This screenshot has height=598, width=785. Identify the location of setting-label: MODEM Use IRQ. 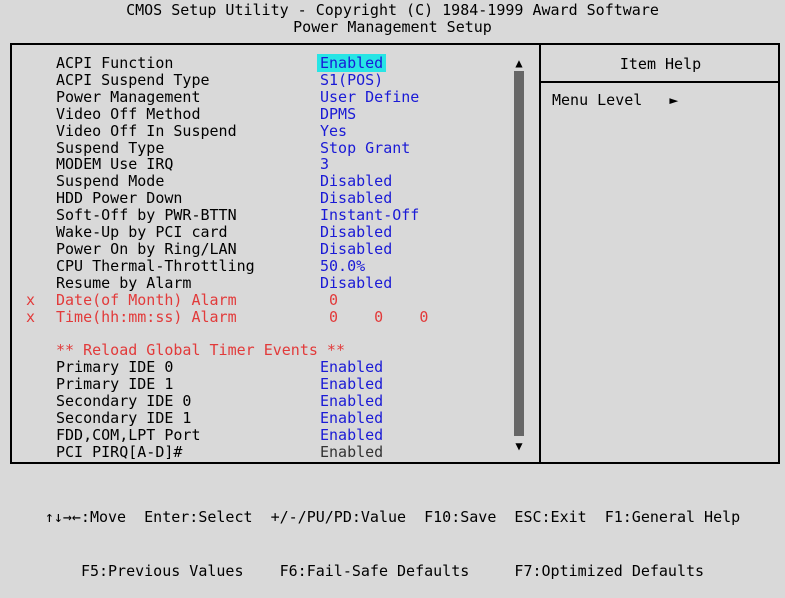
(115, 164).